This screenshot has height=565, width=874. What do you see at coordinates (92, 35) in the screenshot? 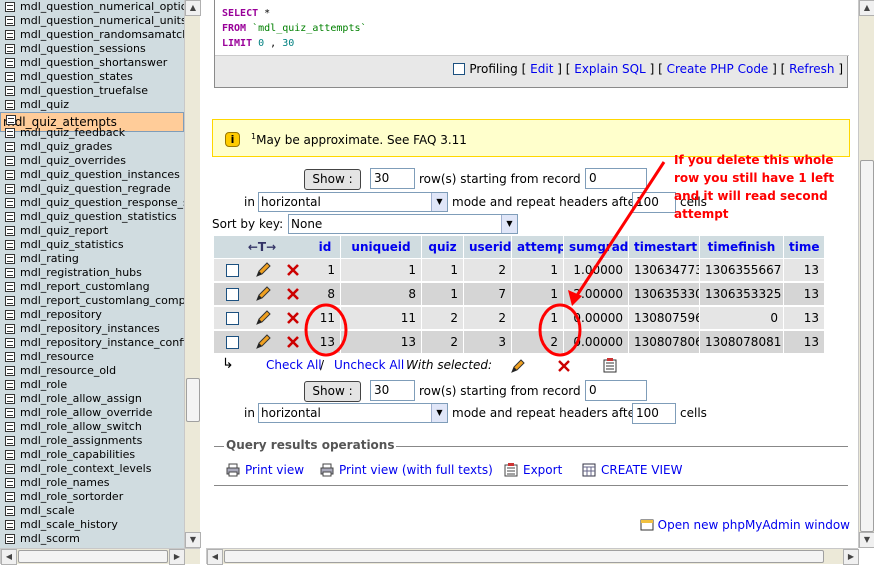
I see `sidebar-table-item: mdl_question_randomsamatch` at bounding box center [92, 35].